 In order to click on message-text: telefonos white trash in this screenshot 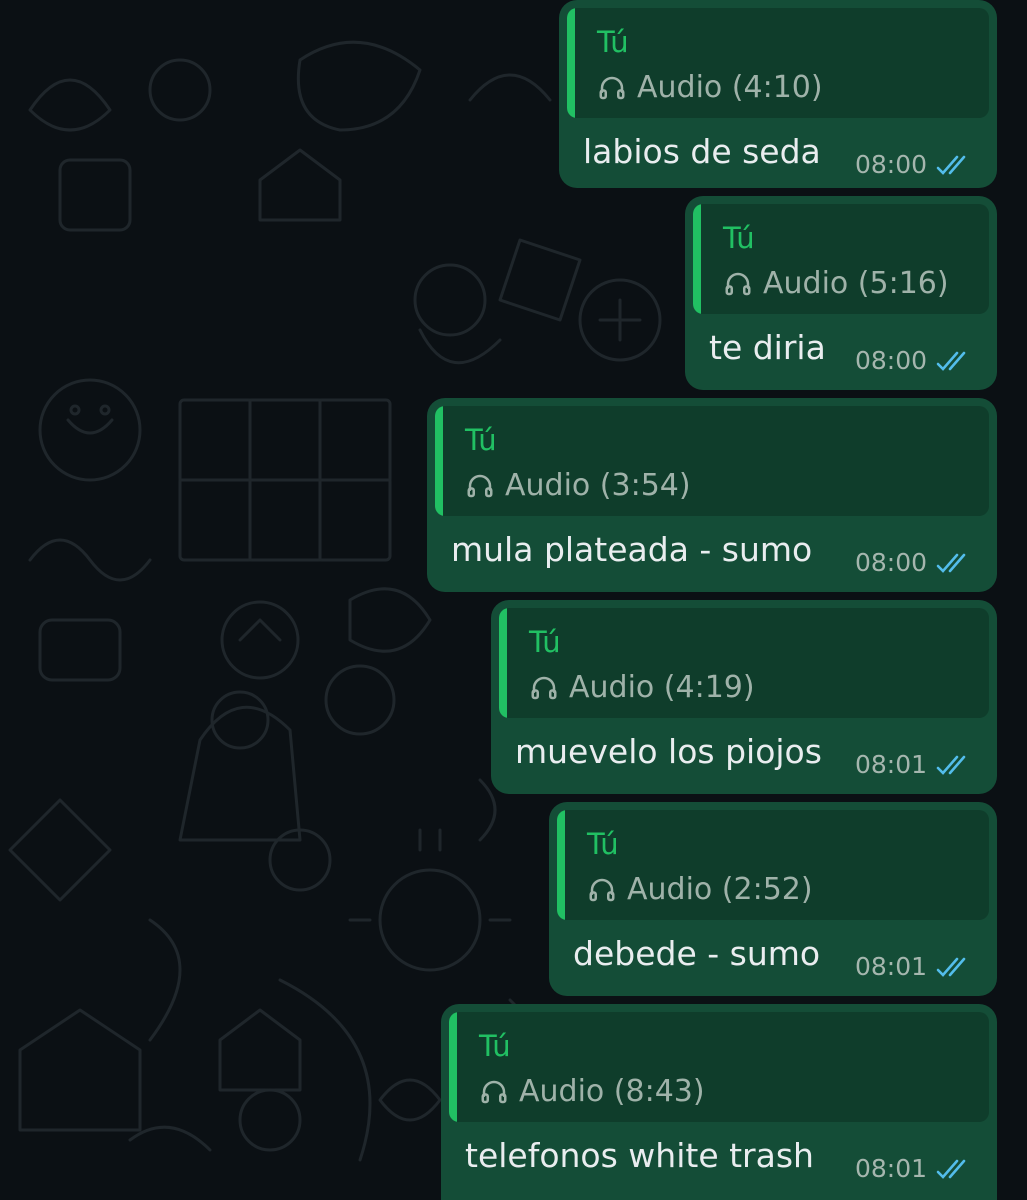, I will do `click(639, 1155)`.